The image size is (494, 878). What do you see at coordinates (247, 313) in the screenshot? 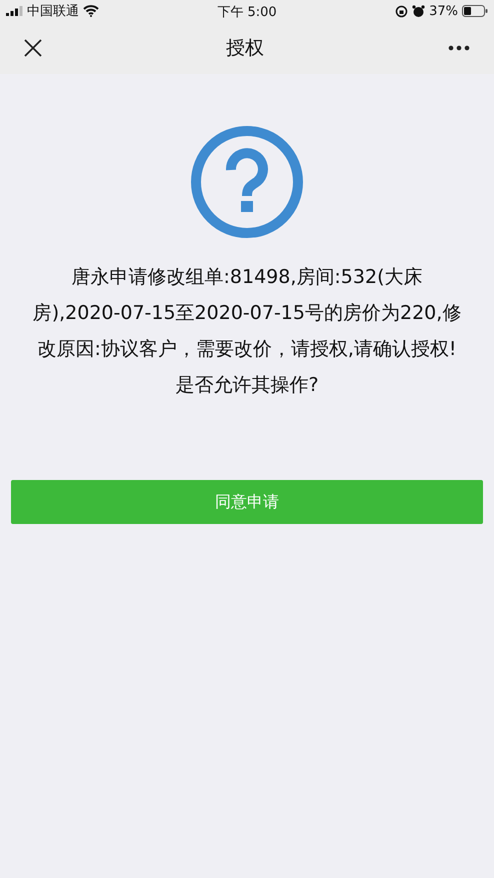
I see `request-message: 唐永申请修改组单:81498,房间:532(大床房),2020-07-15至2020-07-15号的房价为220,修改原因:协议客户，需要改价，请授权,请确认授权!` at bounding box center [247, 313].